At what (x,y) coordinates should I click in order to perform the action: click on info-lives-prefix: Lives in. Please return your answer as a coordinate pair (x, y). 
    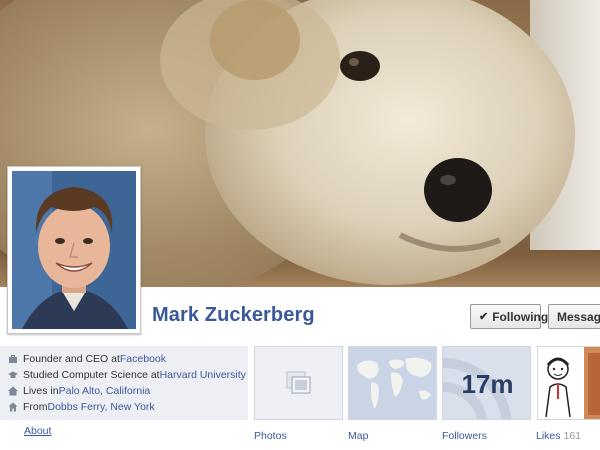
    Looking at the image, I should click on (41, 391).